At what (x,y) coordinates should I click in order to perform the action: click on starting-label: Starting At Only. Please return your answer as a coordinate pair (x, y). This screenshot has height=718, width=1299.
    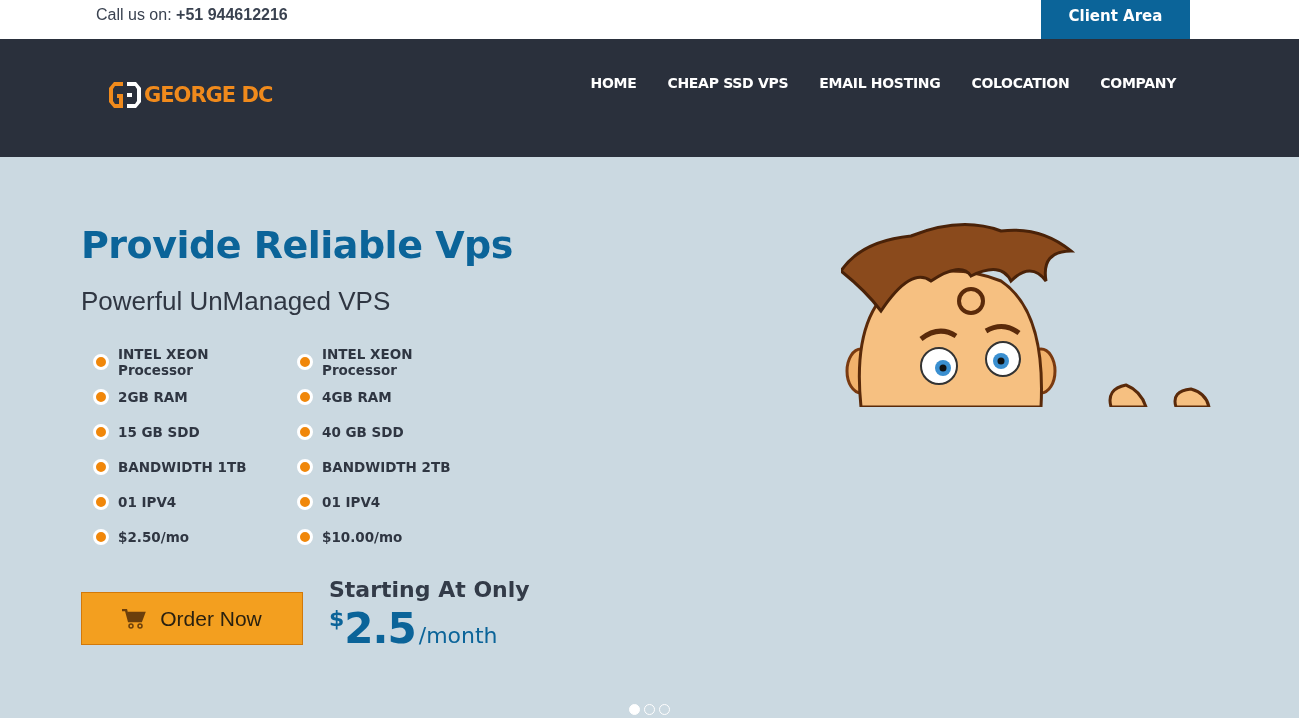
    Looking at the image, I should click on (429, 590).